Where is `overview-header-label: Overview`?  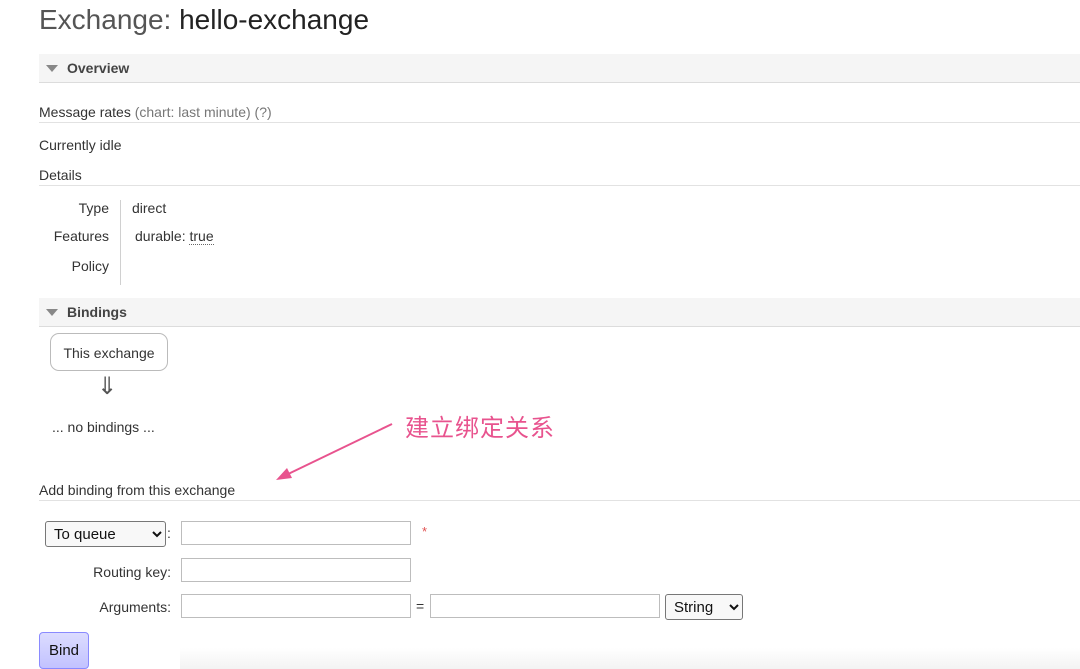
overview-header-label: Overview is located at coordinates (98, 68).